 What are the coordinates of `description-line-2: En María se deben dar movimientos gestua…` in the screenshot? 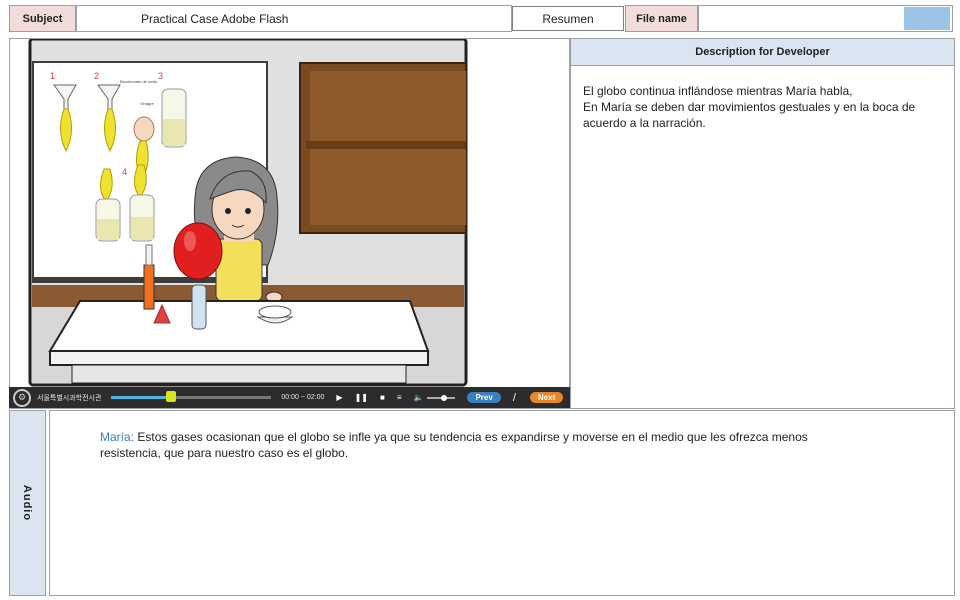 It's located at (749, 115).